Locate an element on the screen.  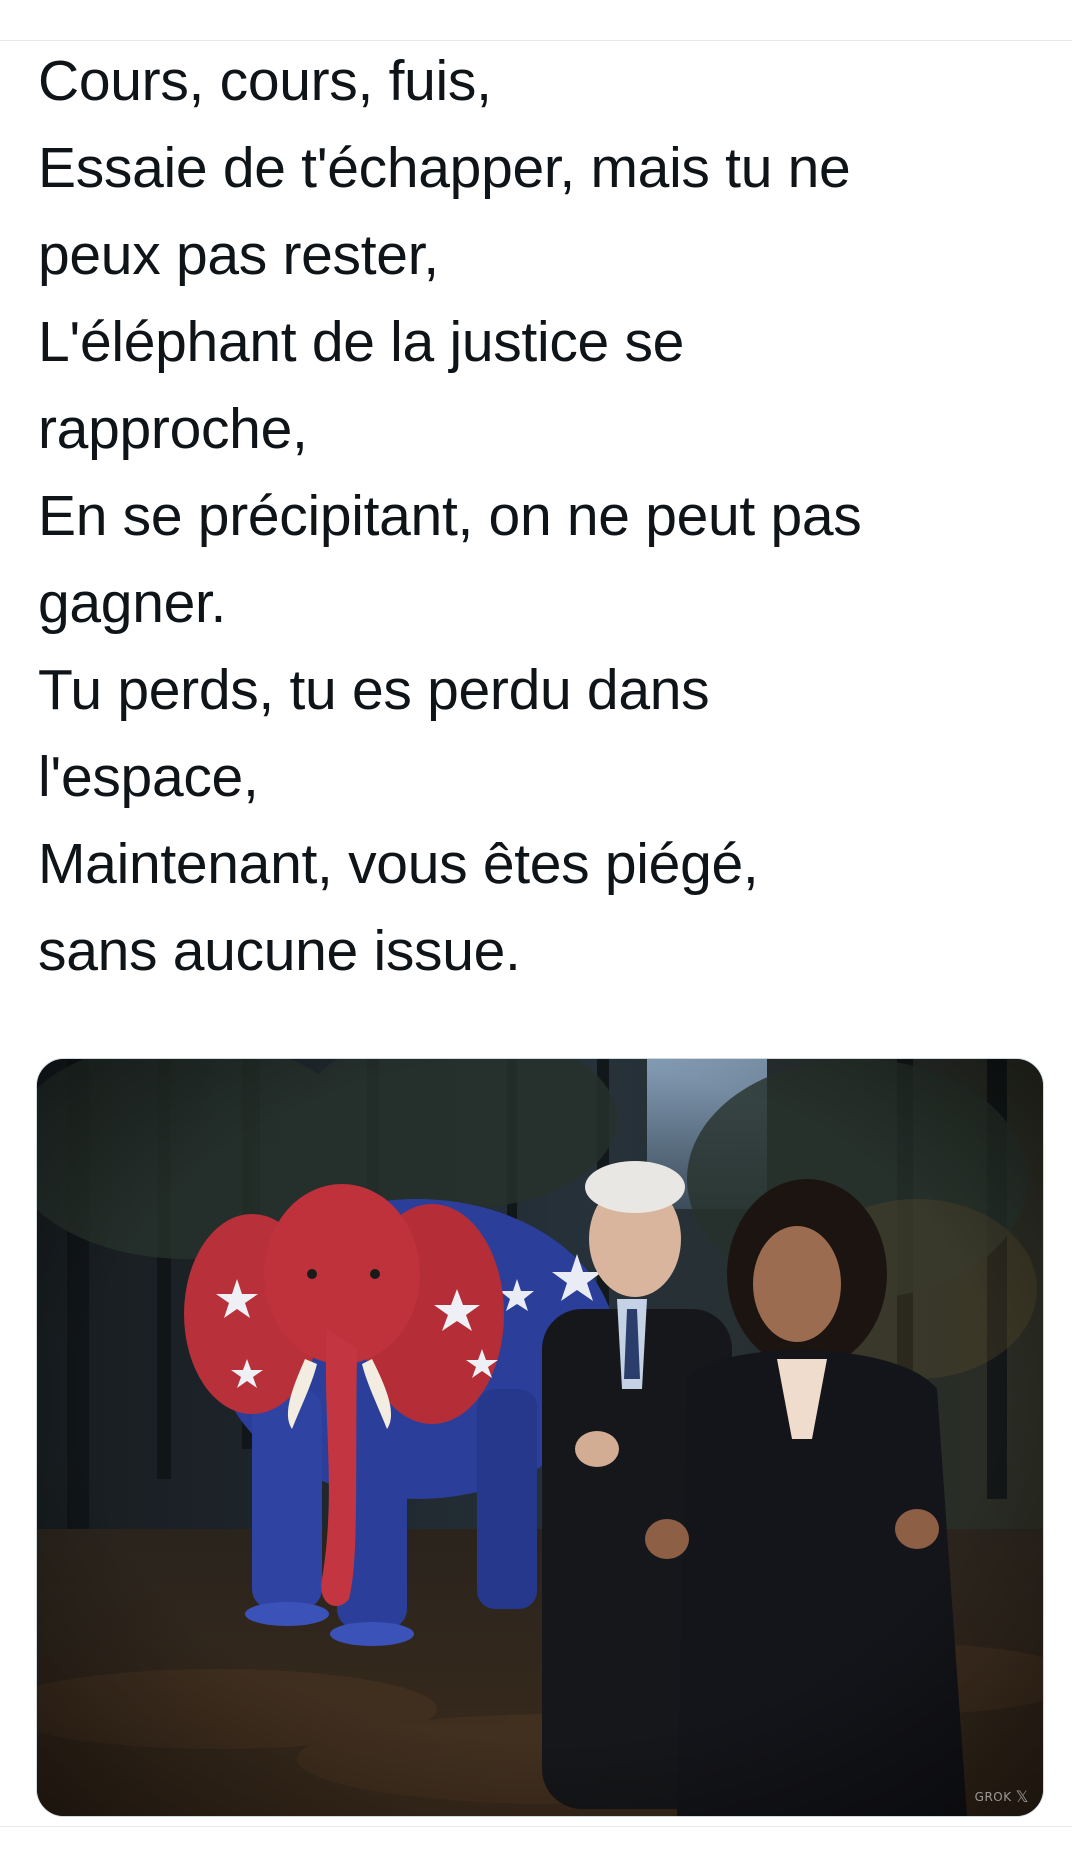
tweet-line: Essaie de t'échapper, mais tu ne is located at coordinates (444, 168).